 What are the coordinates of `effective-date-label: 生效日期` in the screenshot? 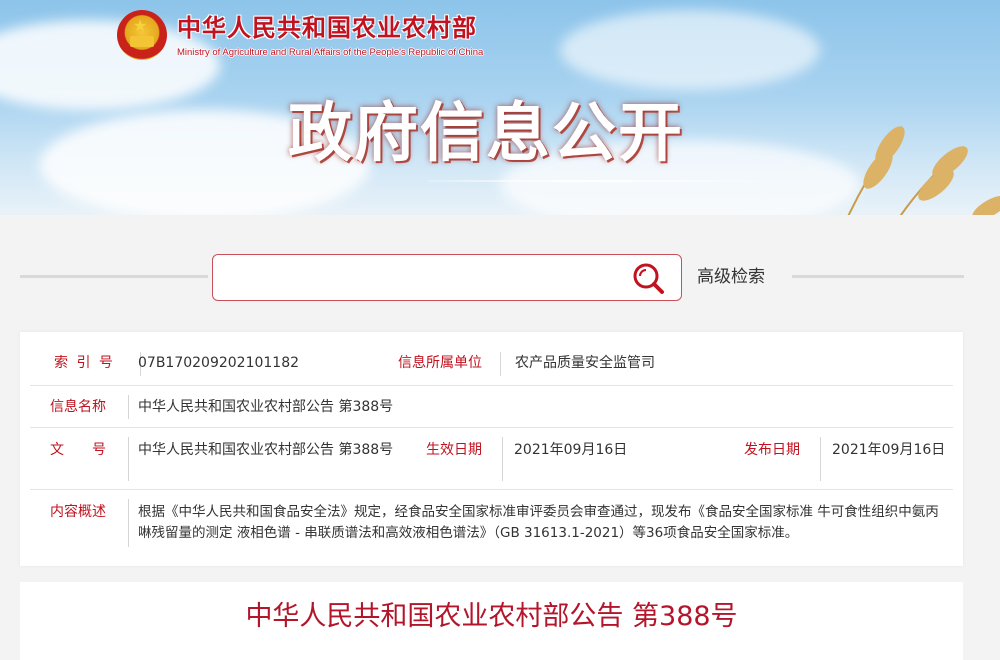 It's located at (454, 450).